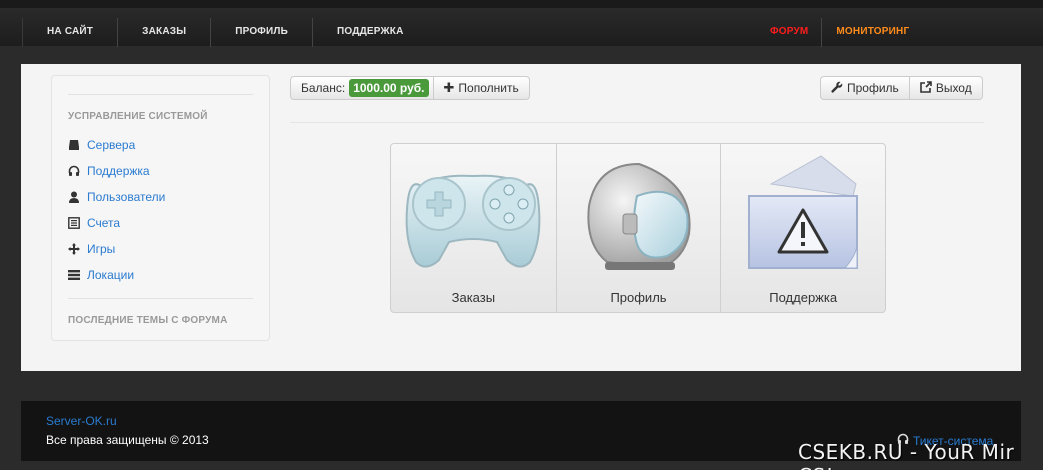 This screenshot has width=1043, height=470. What do you see at coordinates (261, 32) in the screenshot?
I see `nav-profile: ПРОФИЛЬ` at bounding box center [261, 32].